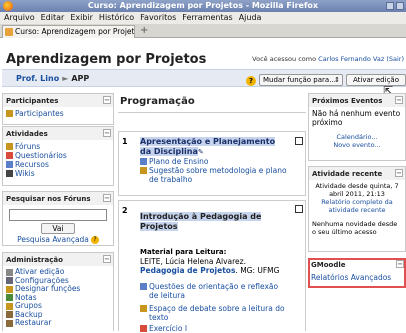 This screenshot has height=333, width=406. I want to click on menu-historico: Histórico, so click(116, 18).